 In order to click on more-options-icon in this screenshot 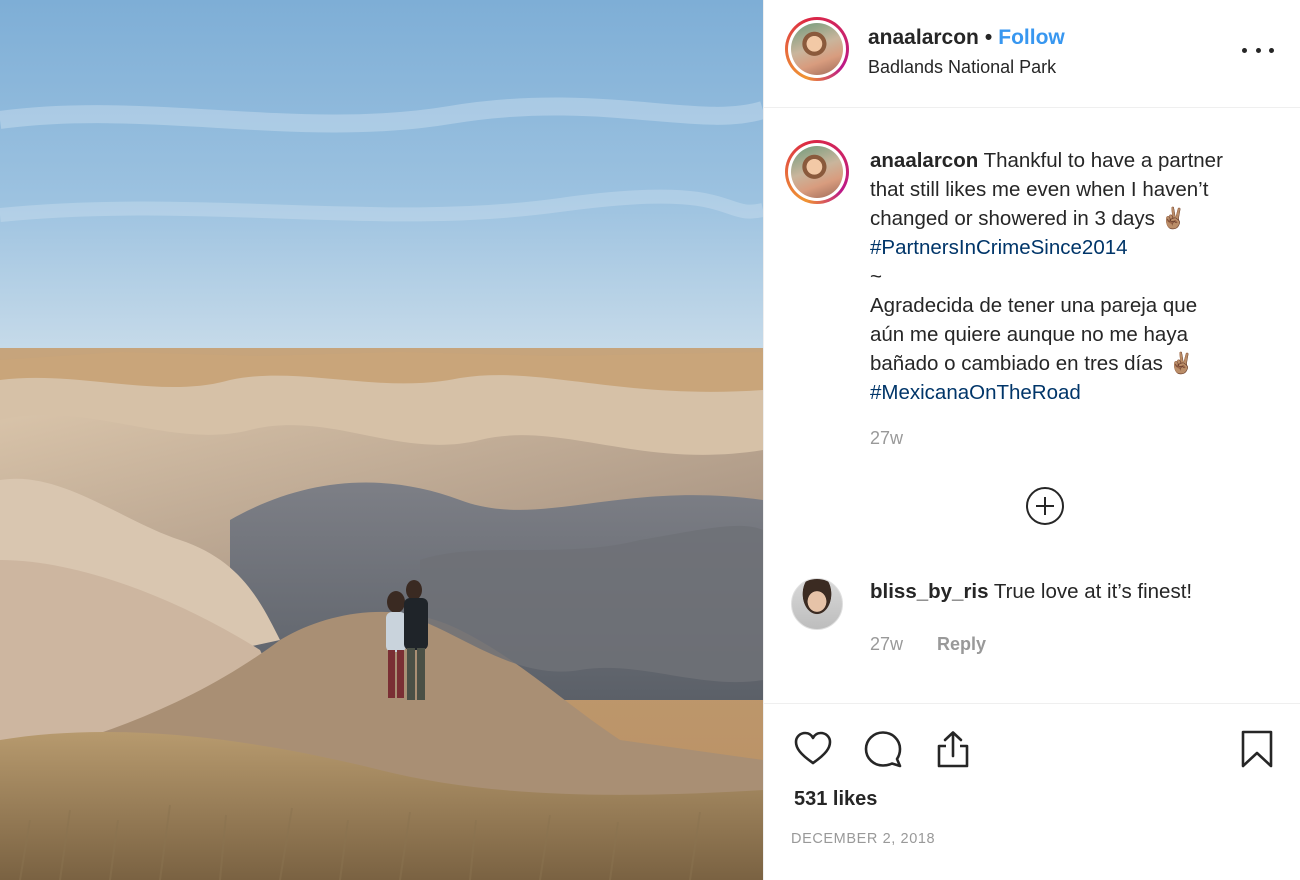, I will do `click(1258, 50)`.